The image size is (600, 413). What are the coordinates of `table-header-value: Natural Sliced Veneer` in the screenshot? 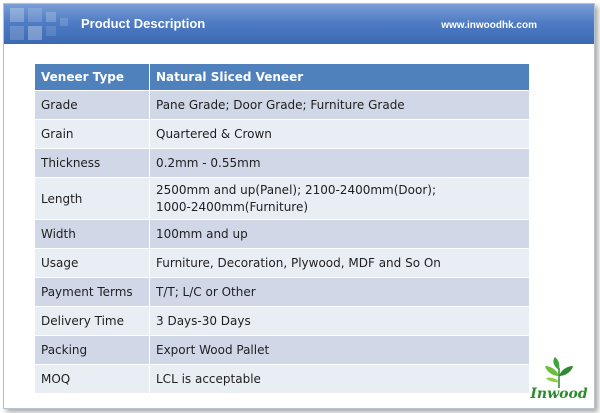 It's located at (339, 77).